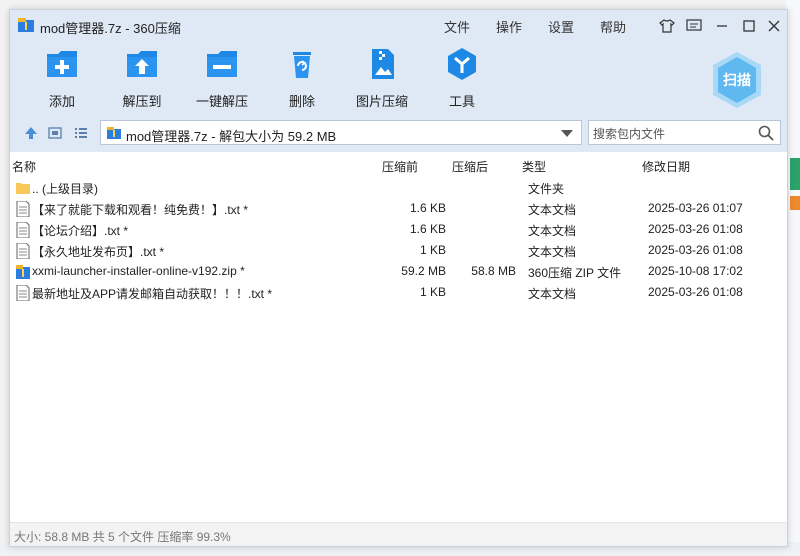  What do you see at coordinates (774, 26) in the screenshot?
I see `close-icon` at bounding box center [774, 26].